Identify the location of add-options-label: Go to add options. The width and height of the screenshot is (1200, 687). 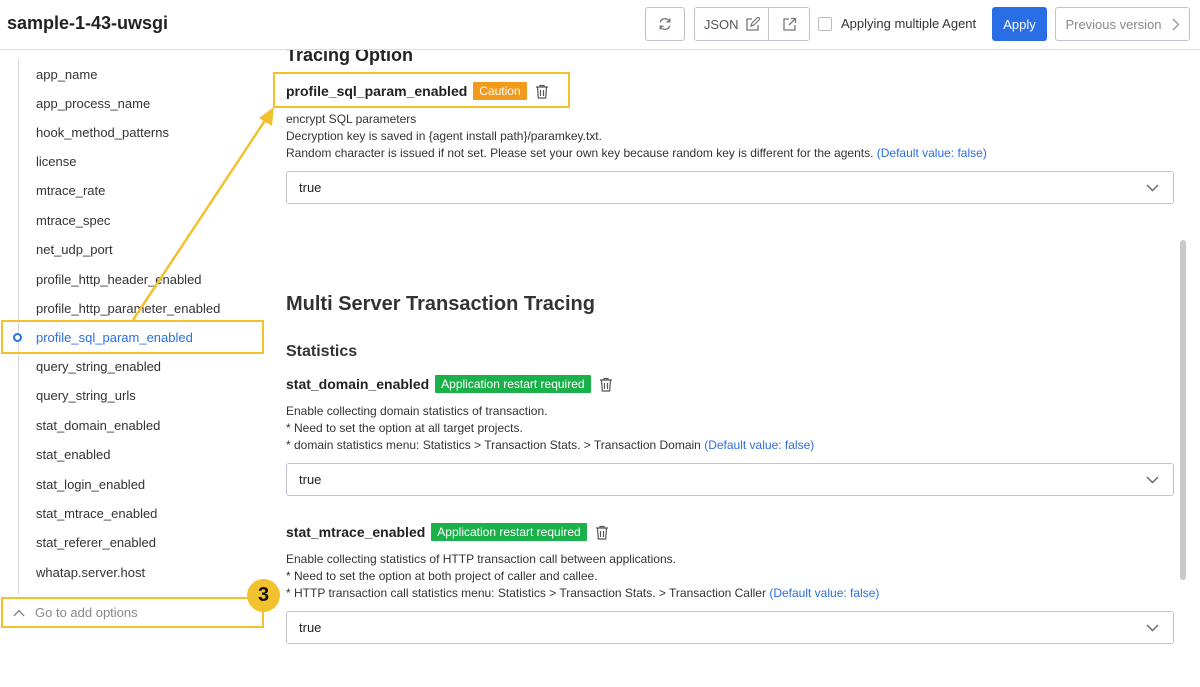
(86, 612).